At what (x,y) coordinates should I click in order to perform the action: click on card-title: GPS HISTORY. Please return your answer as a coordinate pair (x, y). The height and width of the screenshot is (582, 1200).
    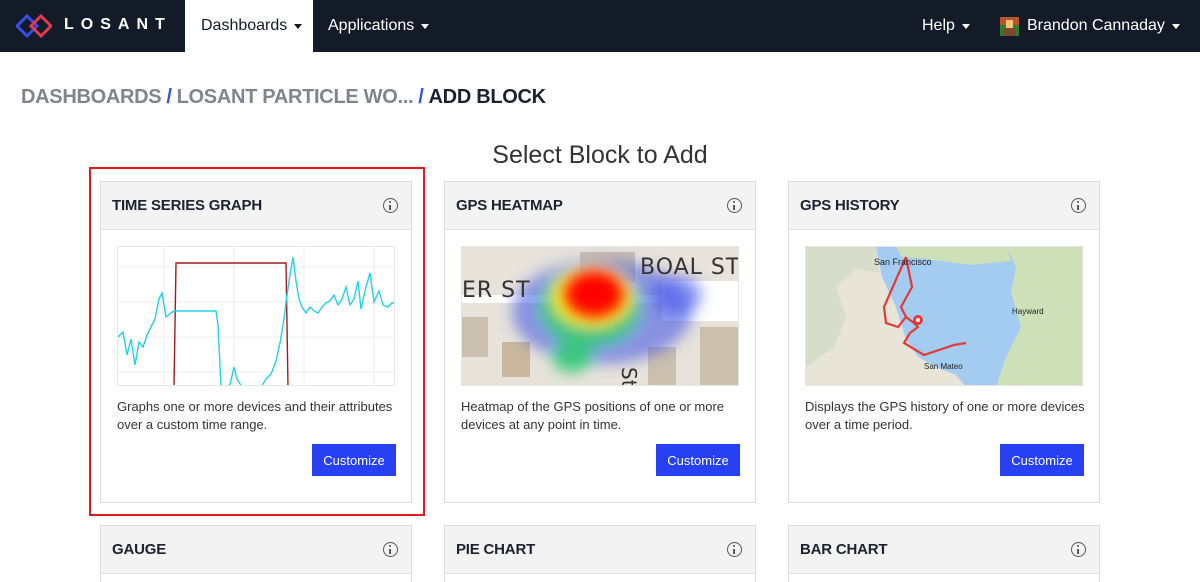
    Looking at the image, I should click on (850, 205).